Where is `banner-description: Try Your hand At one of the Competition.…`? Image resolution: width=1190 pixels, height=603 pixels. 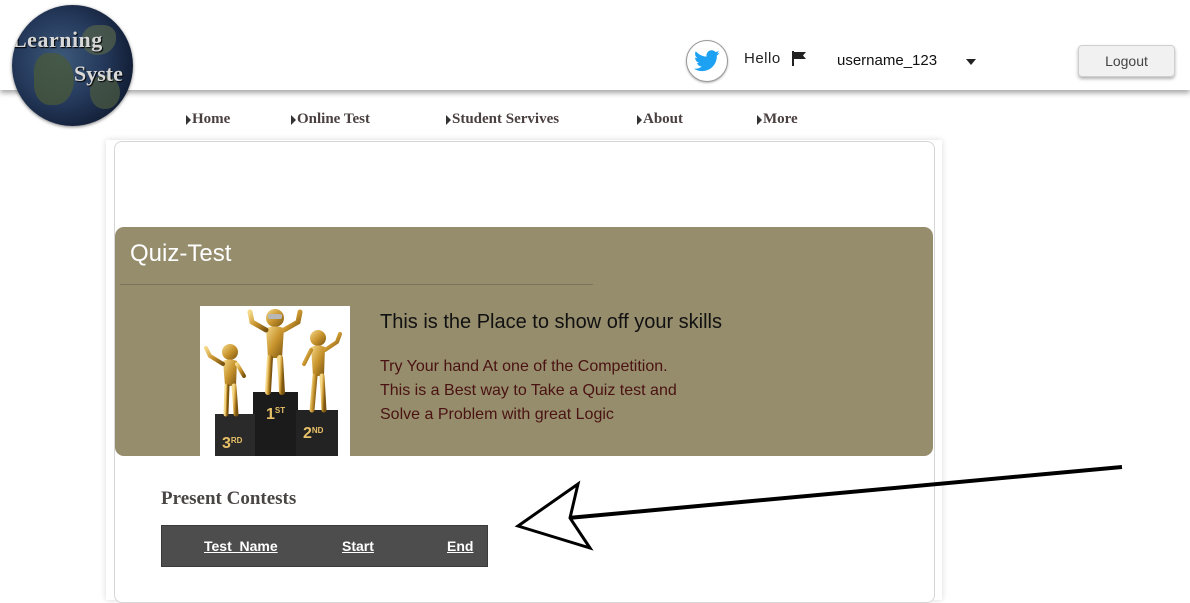 banner-description: Try Your hand At one of the Competition.… is located at coordinates (528, 391).